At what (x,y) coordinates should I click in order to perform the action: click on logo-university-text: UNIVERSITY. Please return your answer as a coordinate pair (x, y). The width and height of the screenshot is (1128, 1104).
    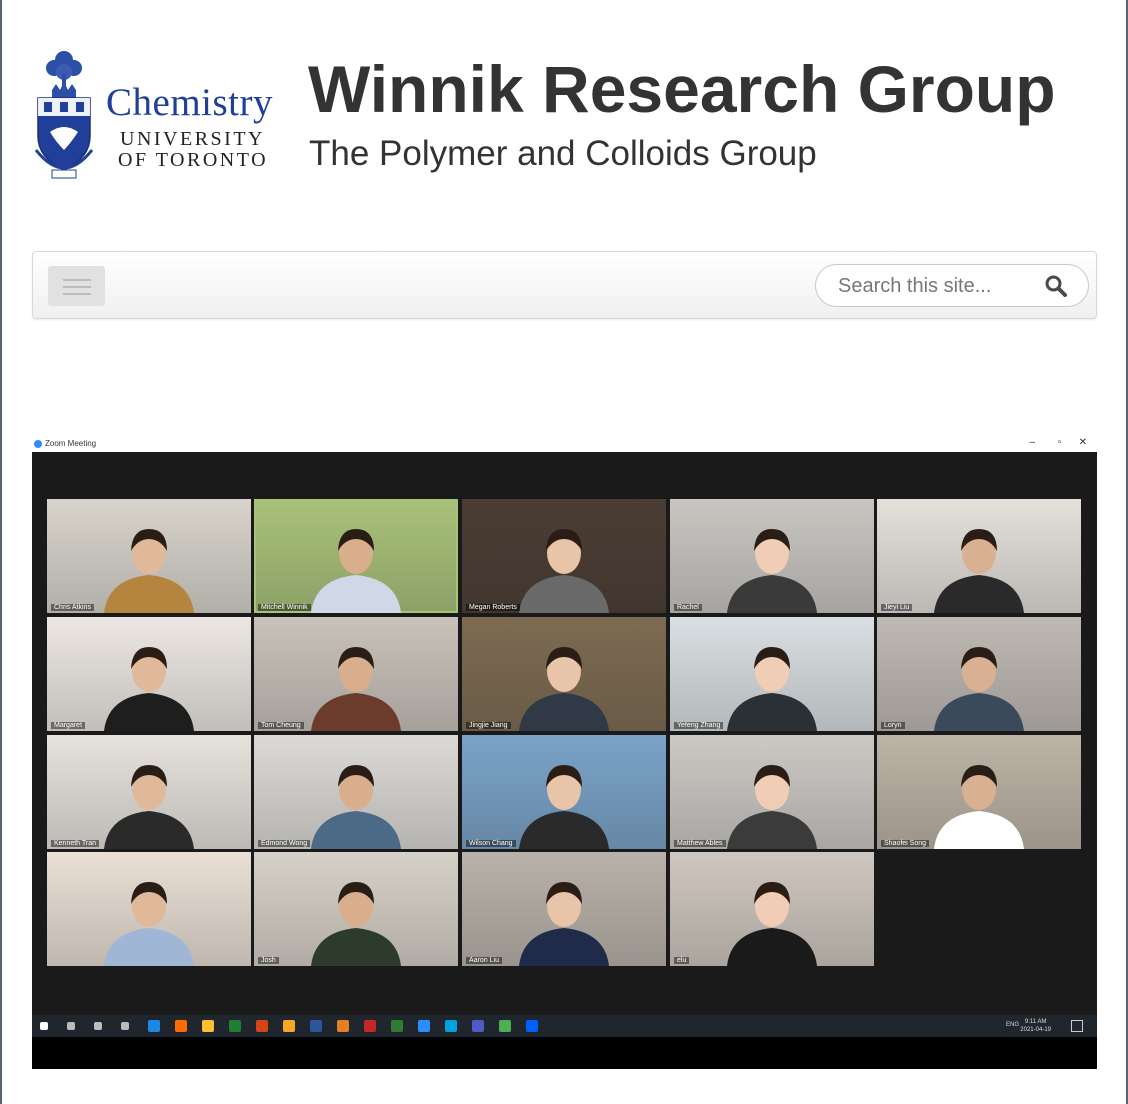
    Looking at the image, I should click on (192, 139).